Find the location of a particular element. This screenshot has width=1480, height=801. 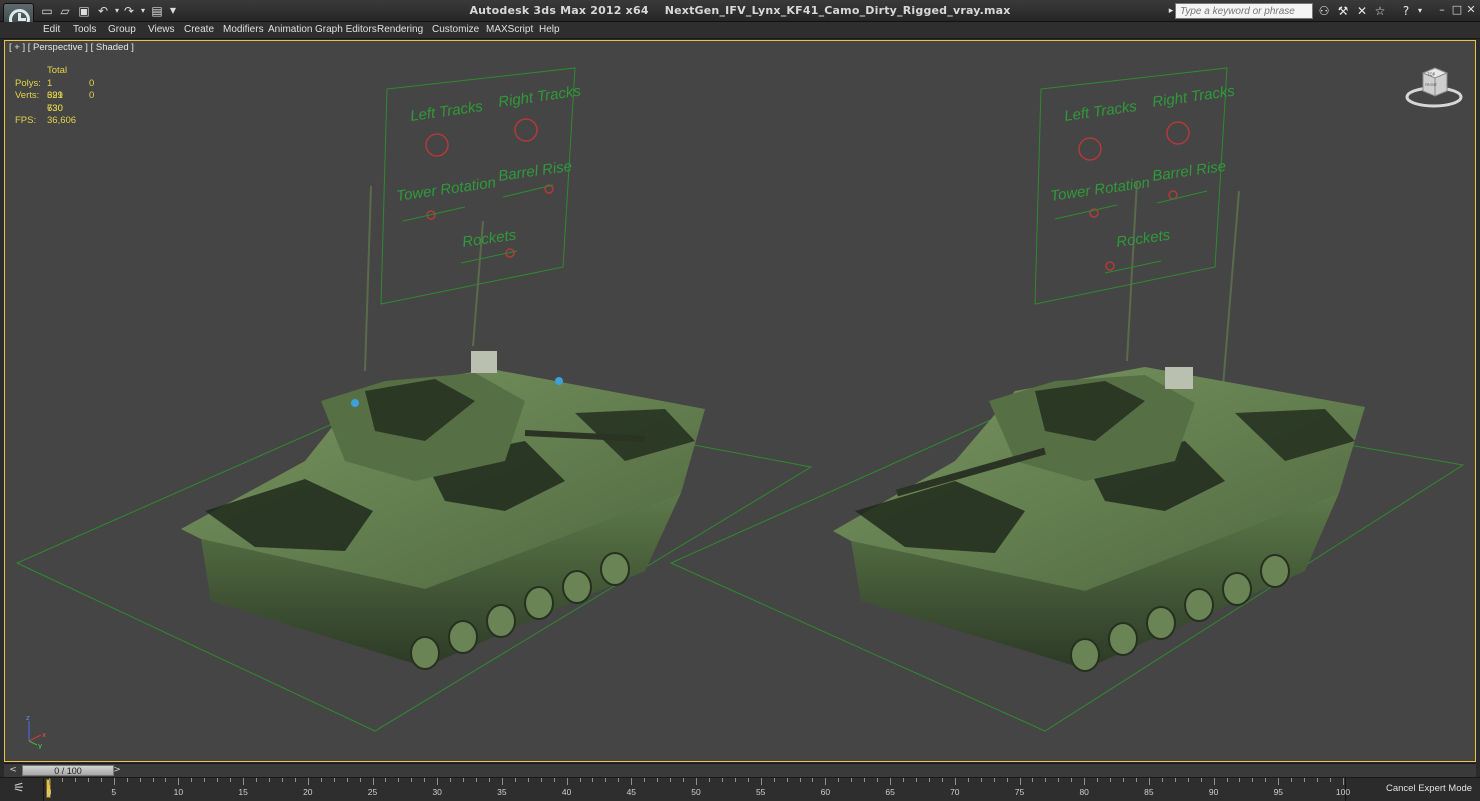

subscription-icon: ⚒ is located at coordinates (1343, 11).